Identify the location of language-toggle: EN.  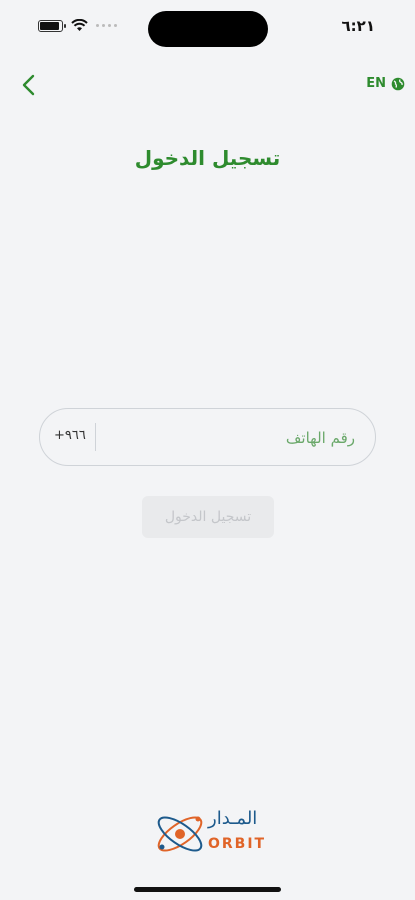
(385, 83).